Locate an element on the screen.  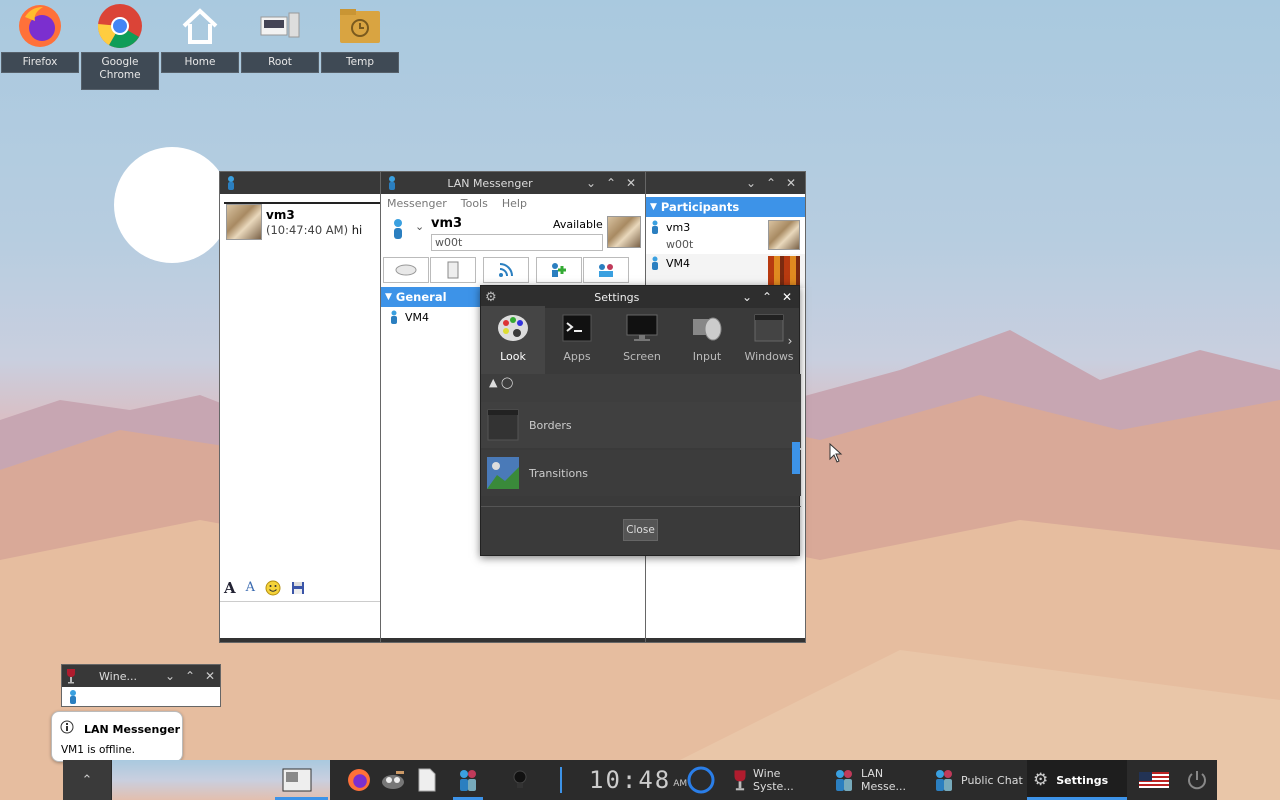
clock-time: 10:48 is located at coordinates (630, 780).